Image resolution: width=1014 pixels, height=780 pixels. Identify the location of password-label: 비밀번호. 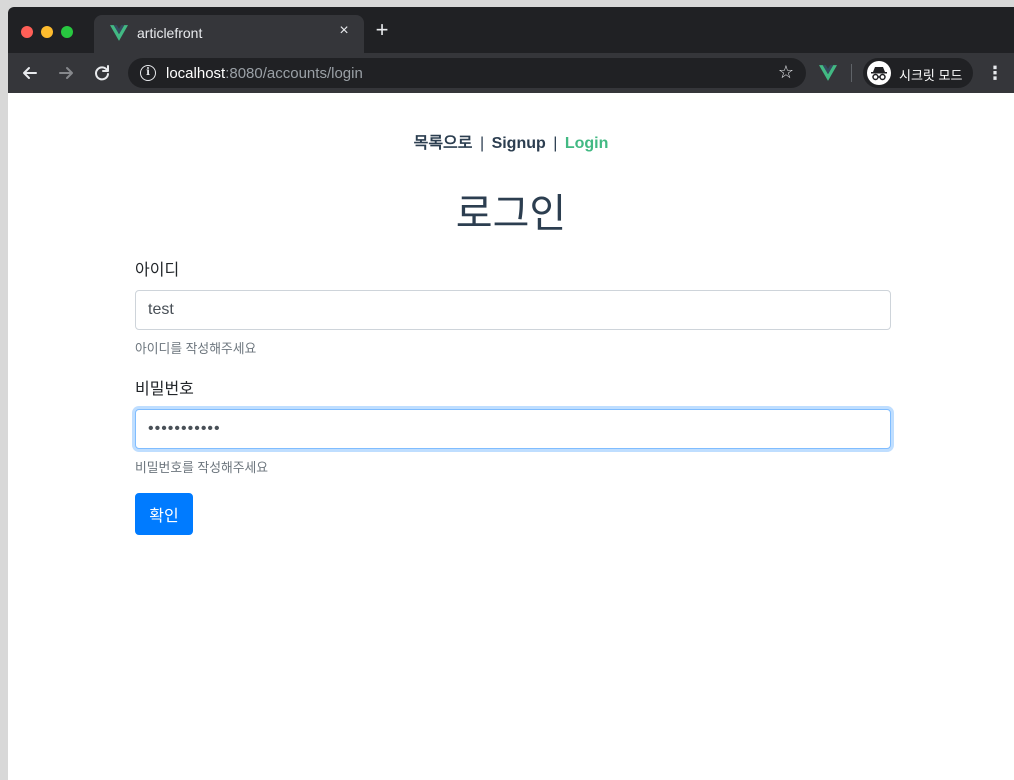
(164, 389).